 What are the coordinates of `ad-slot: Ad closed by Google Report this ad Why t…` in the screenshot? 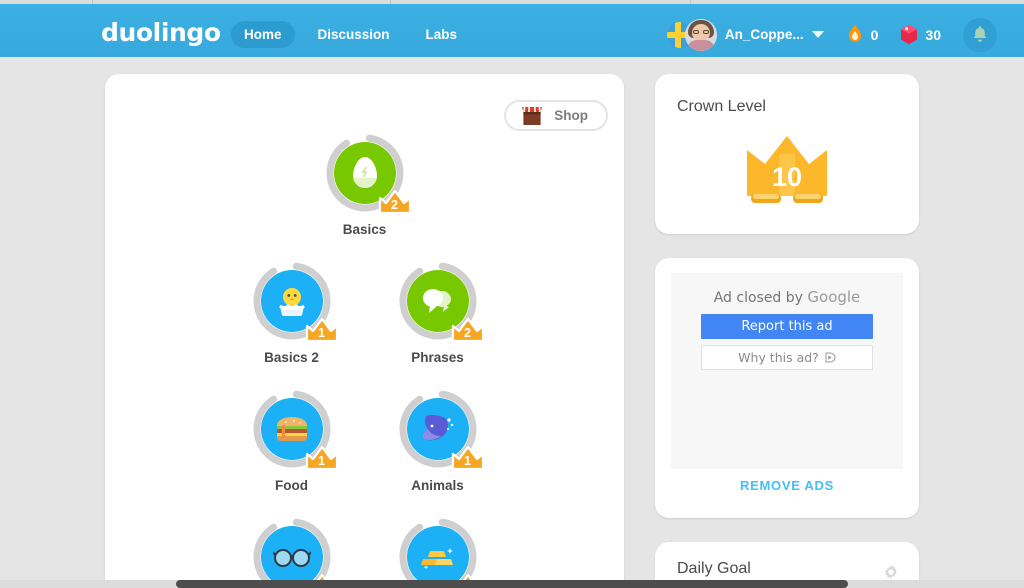 It's located at (787, 371).